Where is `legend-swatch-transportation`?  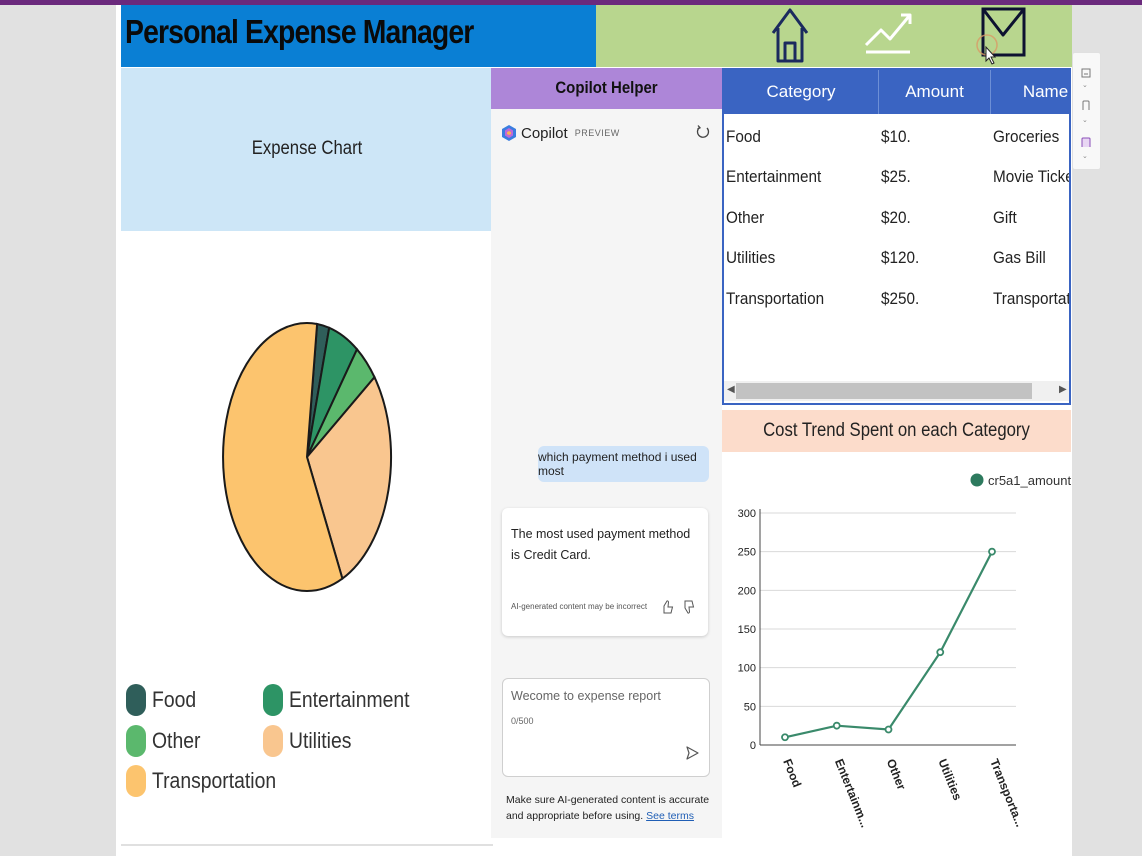 legend-swatch-transportation is located at coordinates (136, 781).